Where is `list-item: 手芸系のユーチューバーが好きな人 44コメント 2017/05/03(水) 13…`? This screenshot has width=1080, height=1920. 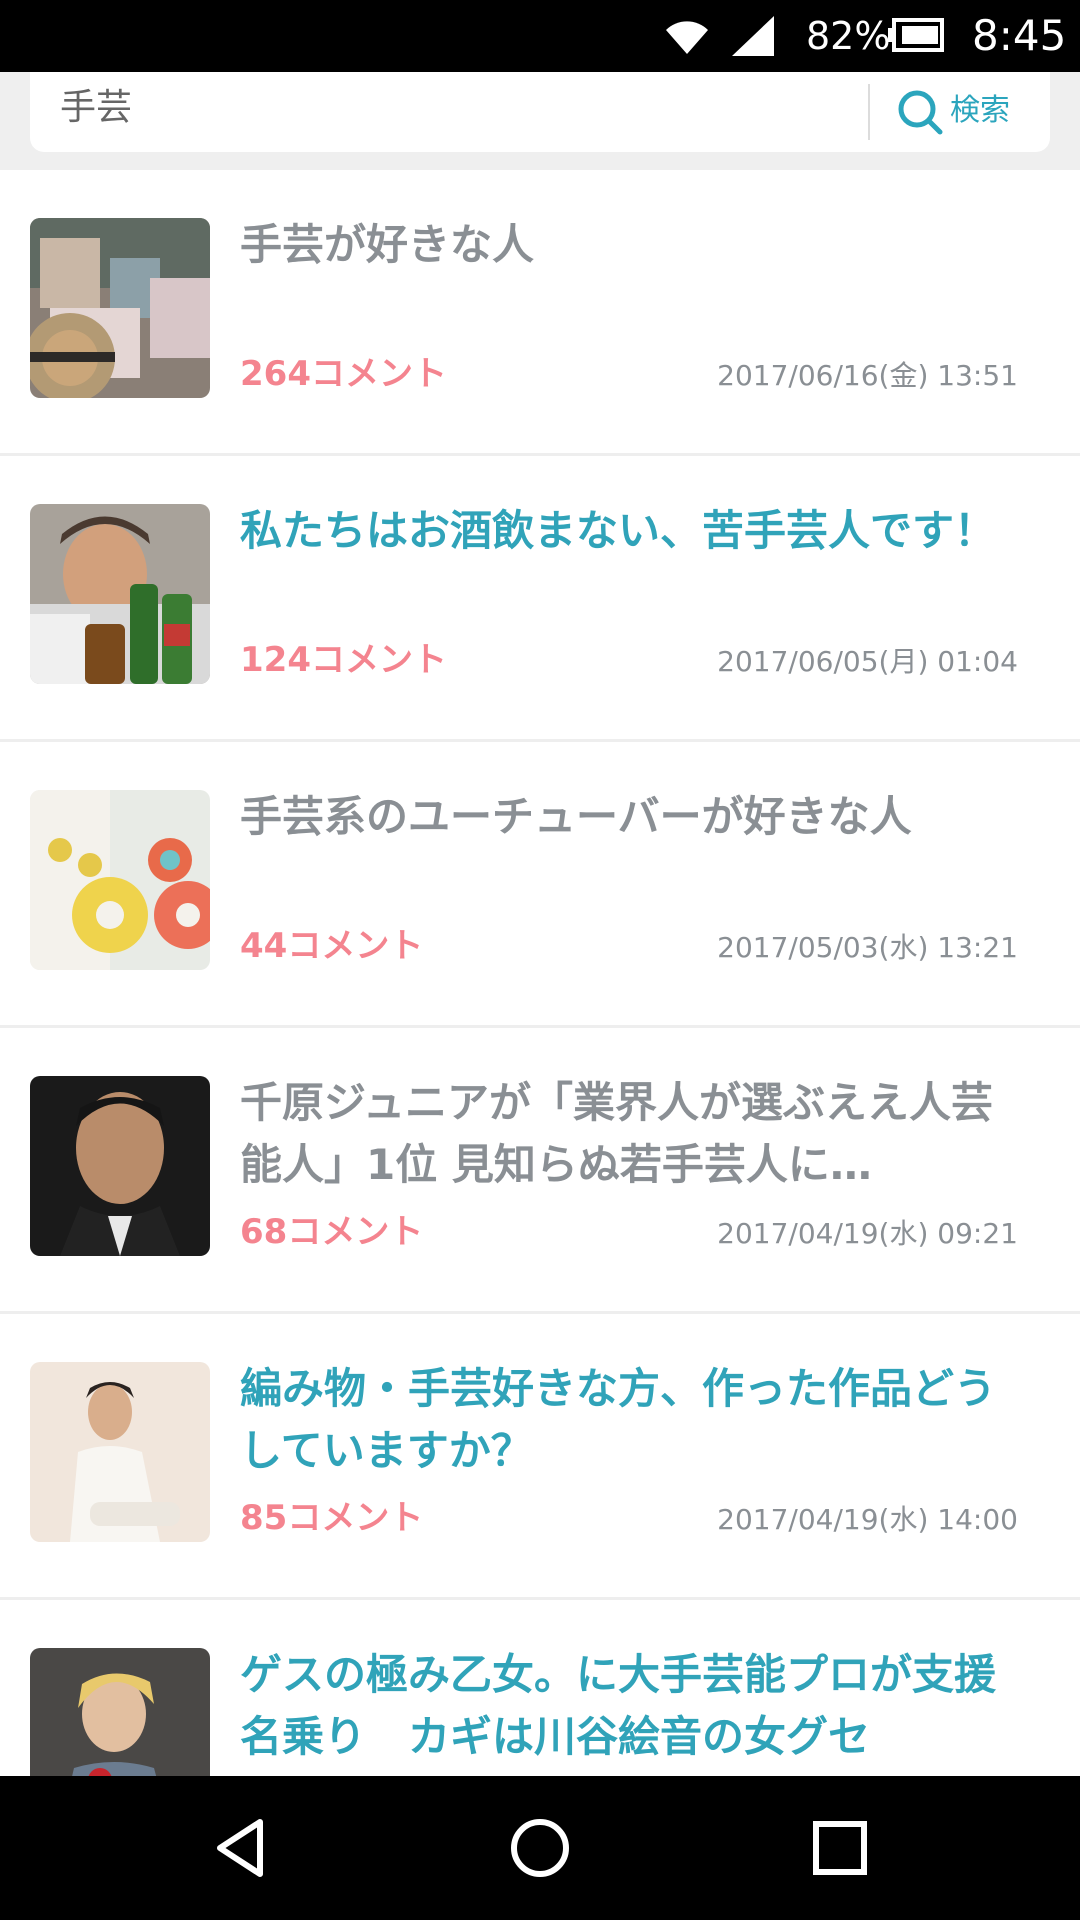 list-item: 手芸系のユーチューバーが好きな人 44コメント 2017/05/03(水) 13… is located at coordinates (540, 885).